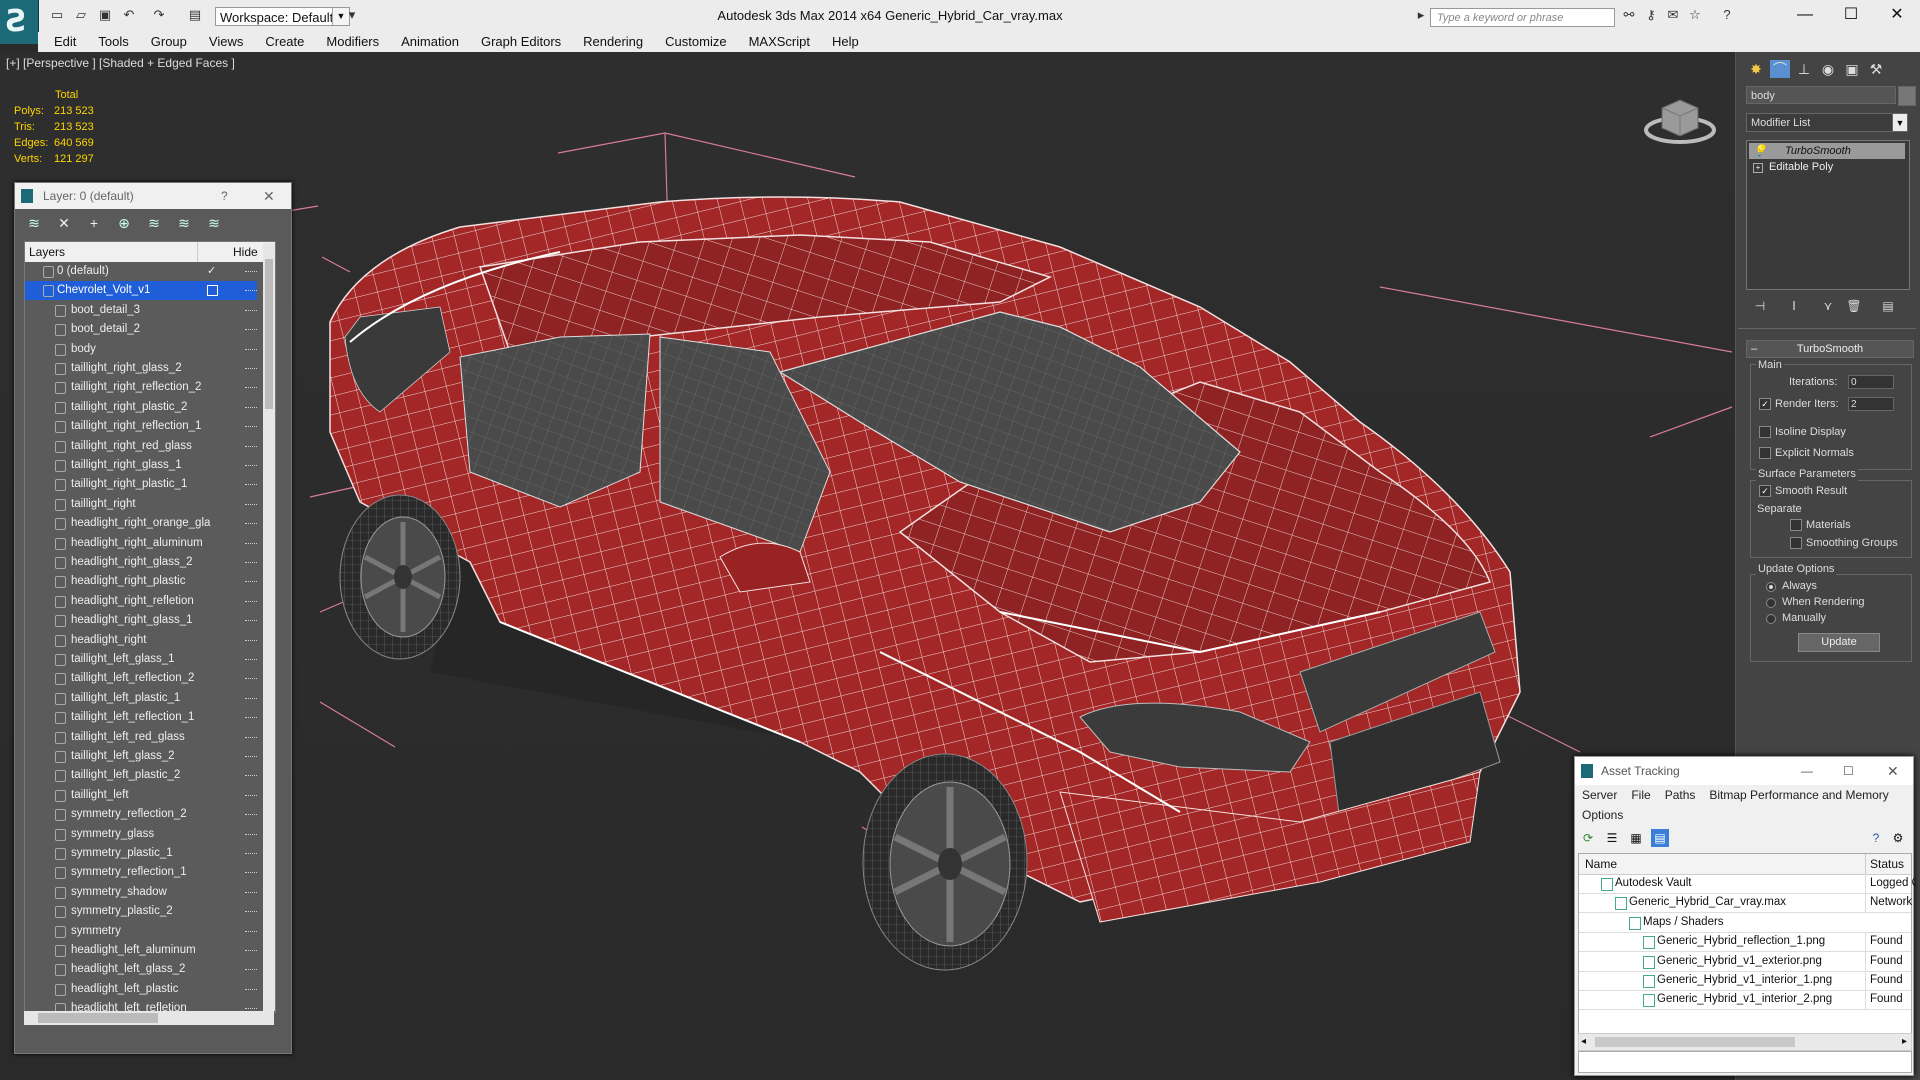 This screenshot has height=1080, width=1920. What do you see at coordinates (214, 223) in the screenshot?
I see `freeze-all-icon: ≋` at bounding box center [214, 223].